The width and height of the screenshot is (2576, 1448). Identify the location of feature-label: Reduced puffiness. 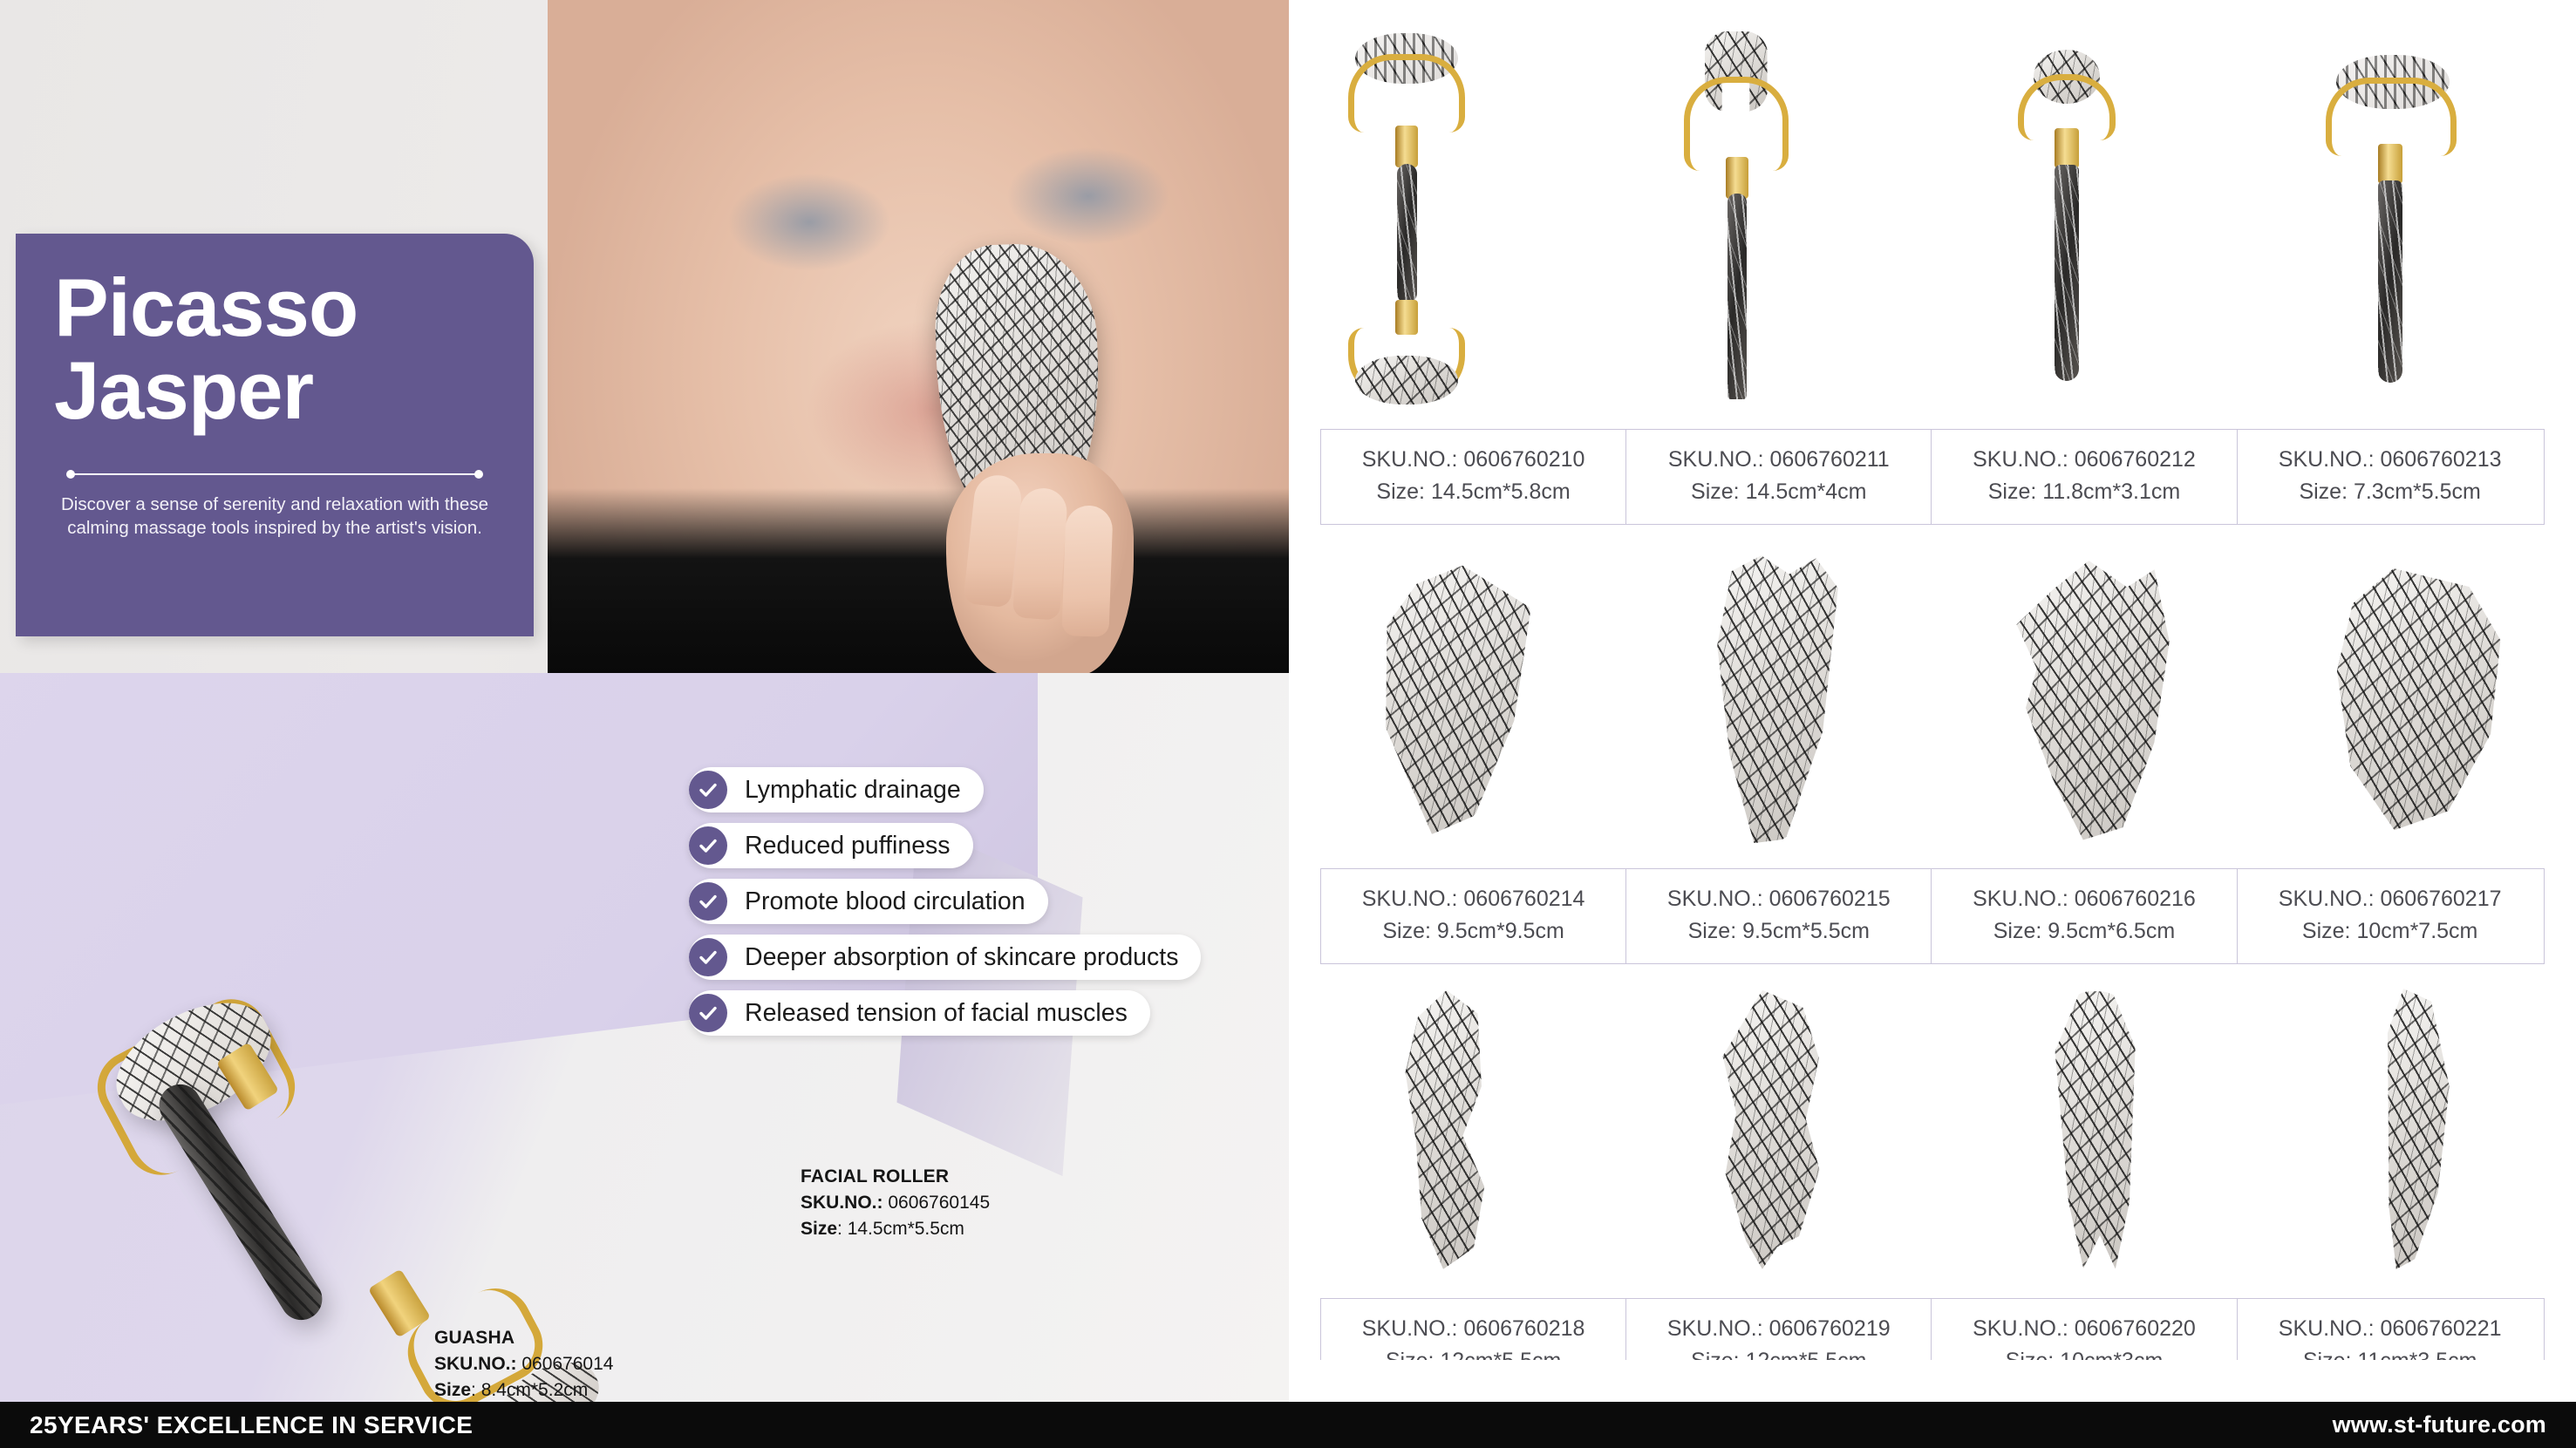
(831, 845).